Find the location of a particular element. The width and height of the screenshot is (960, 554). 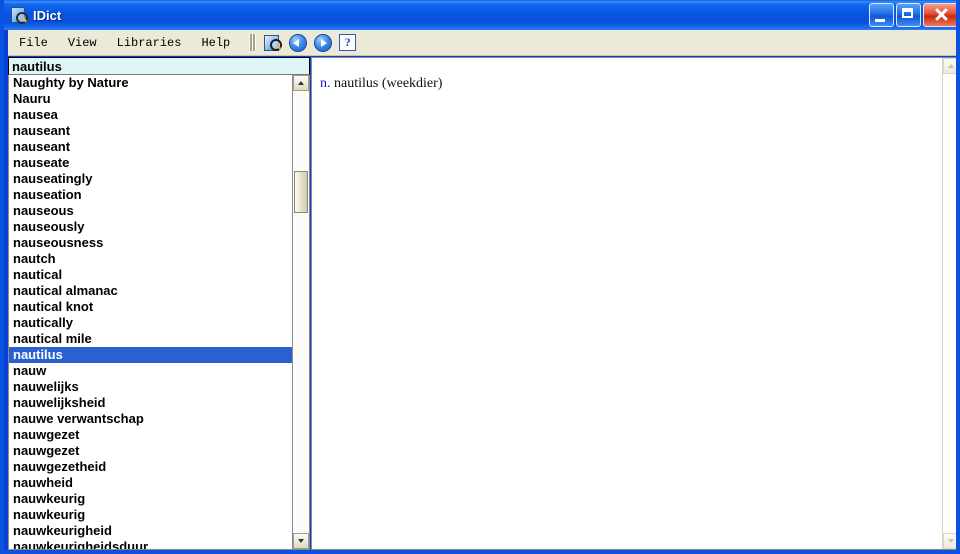

definition-scroll-down-arrow-icon is located at coordinates (949, 541).